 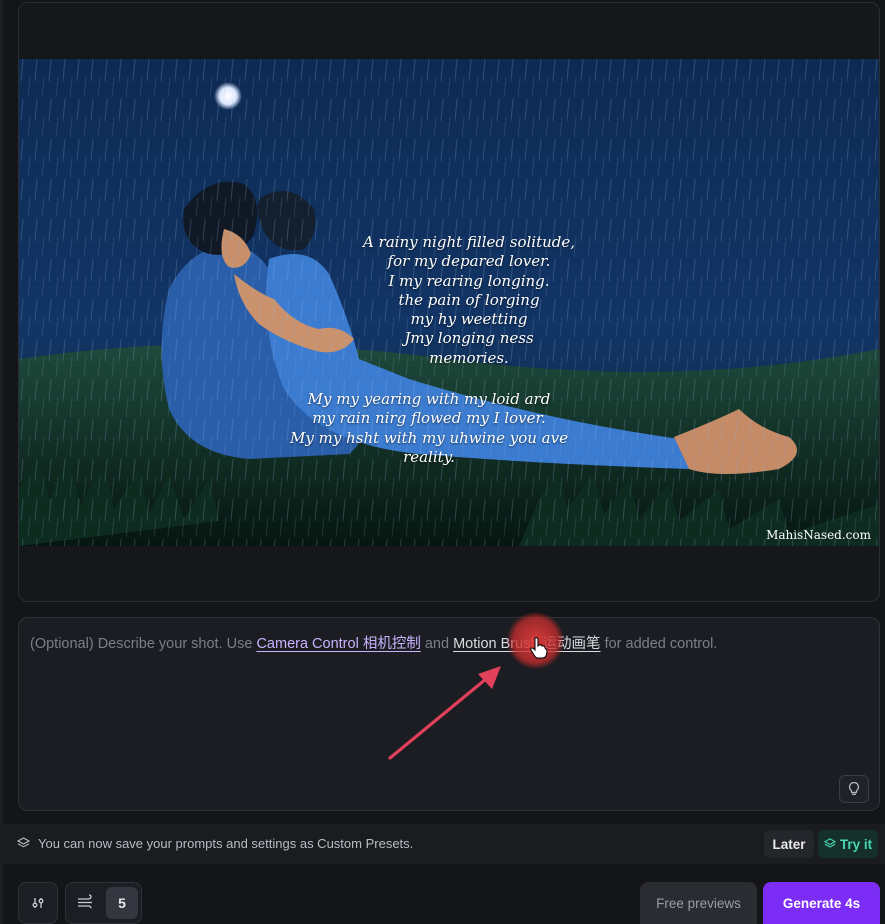 I want to click on motion-count-value: 5, so click(x=122, y=903).